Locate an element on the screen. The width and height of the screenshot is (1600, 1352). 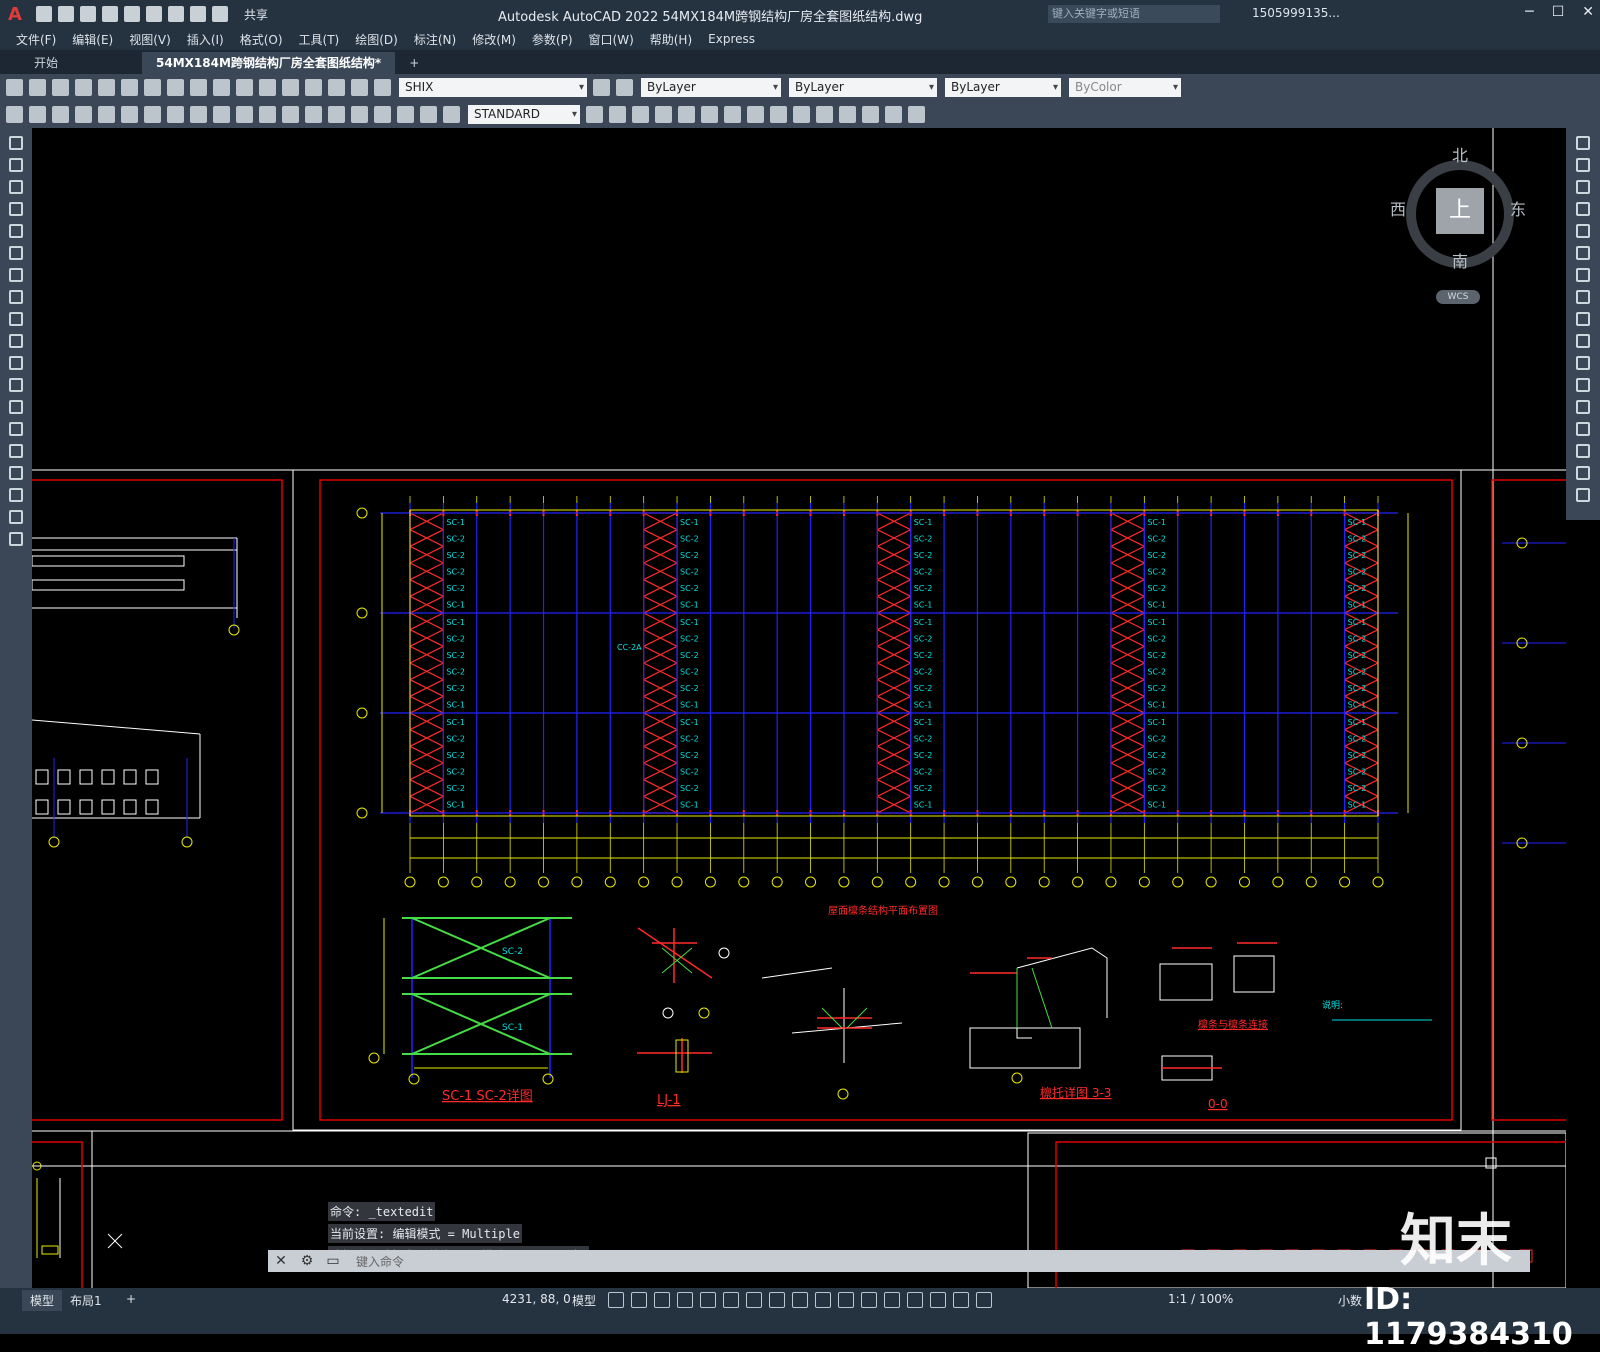
model-space-button: 模型 is located at coordinates (584, 1300).